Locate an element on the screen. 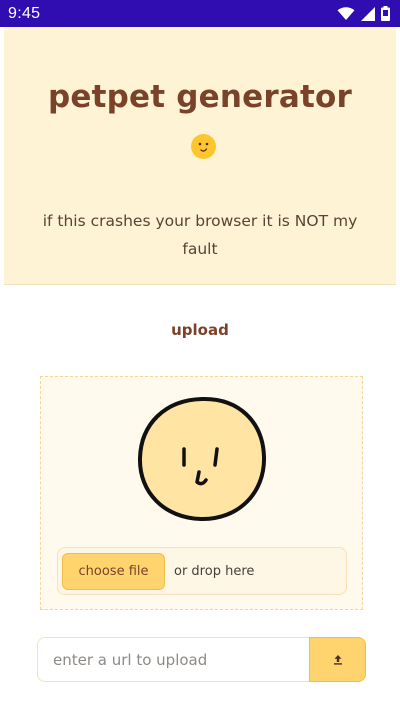 Image resolution: width=400 pixels, height=711 pixels. upload-section-title: upload is located at coordinates (200, 330).